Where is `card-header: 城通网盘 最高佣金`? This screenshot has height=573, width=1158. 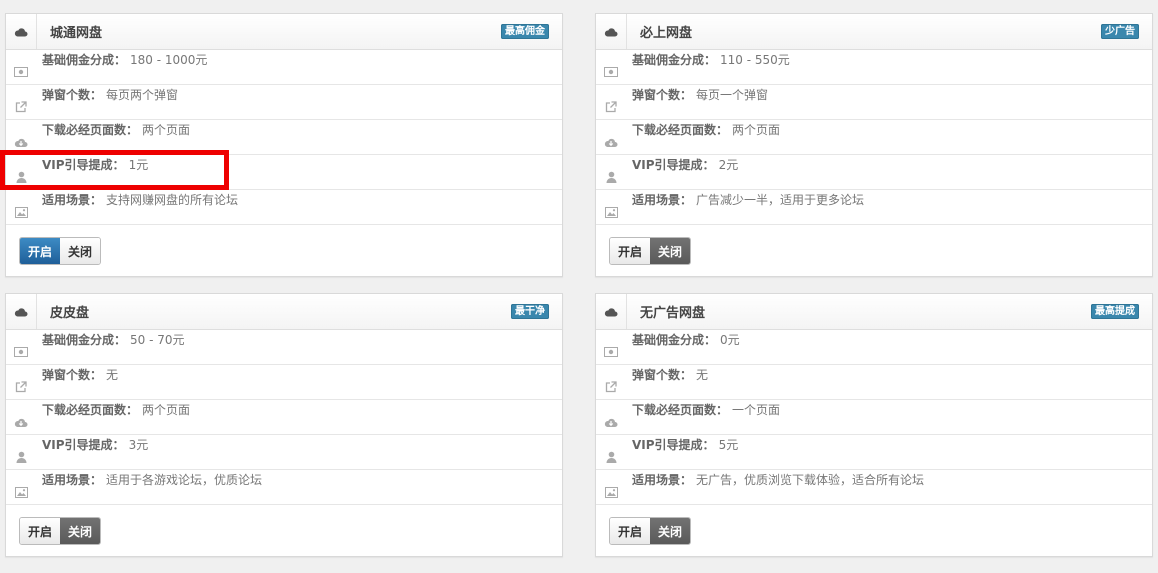 card-header: 城通网盘 最高佣金 is located at coordinates (284, 32).